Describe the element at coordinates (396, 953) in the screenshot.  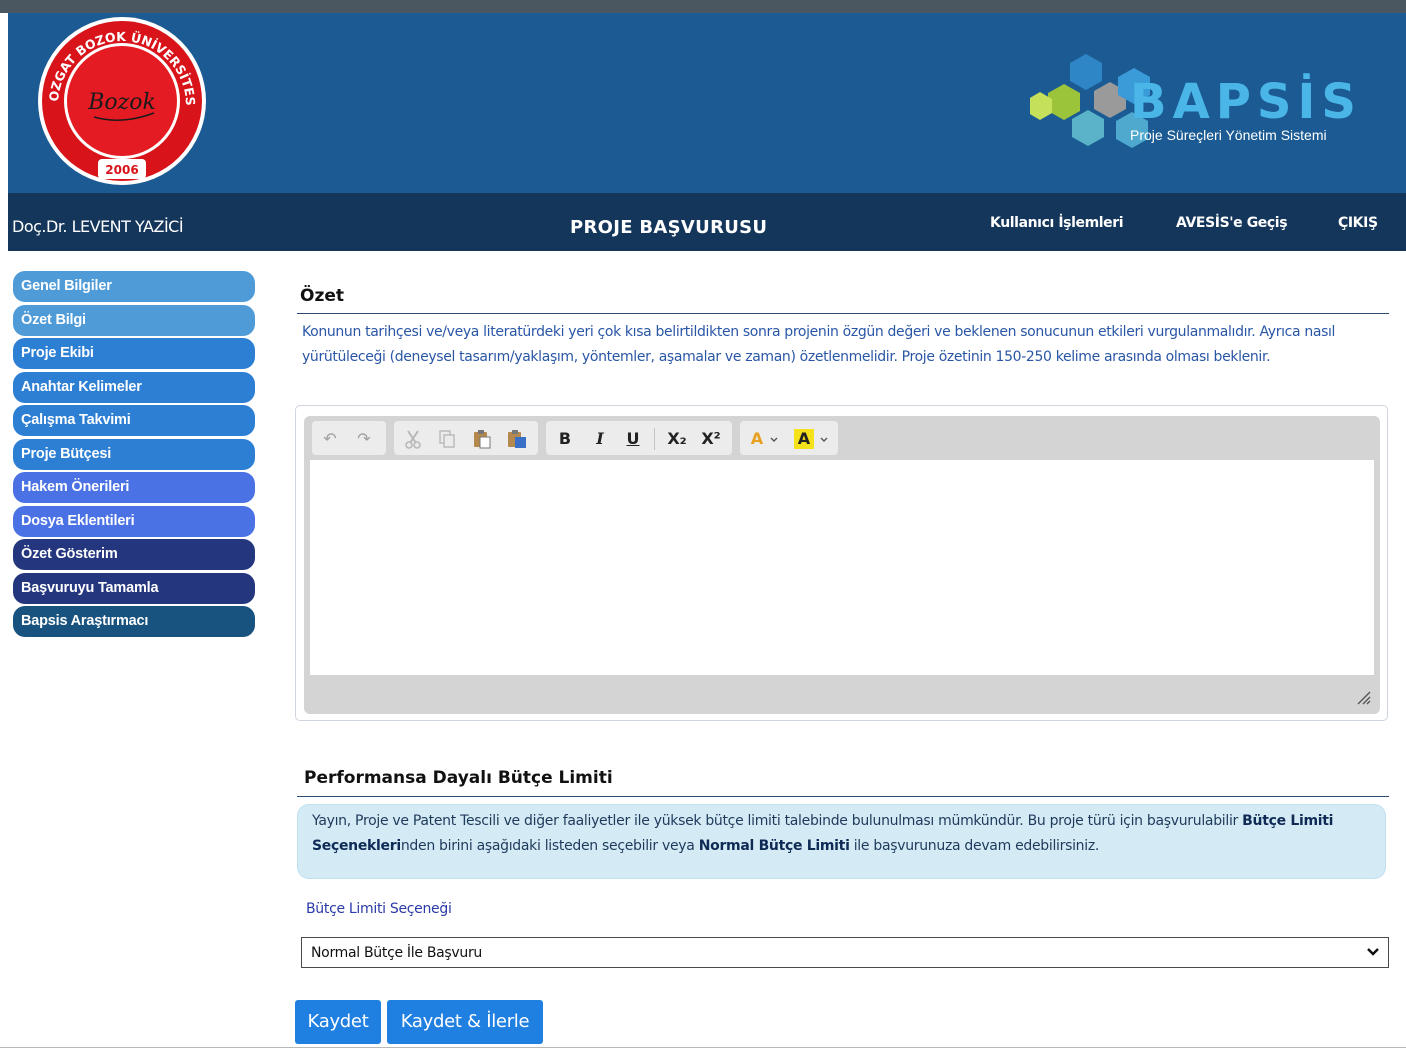
I see `selected-option: Normal Bütçe İle Başvuru` at that location.